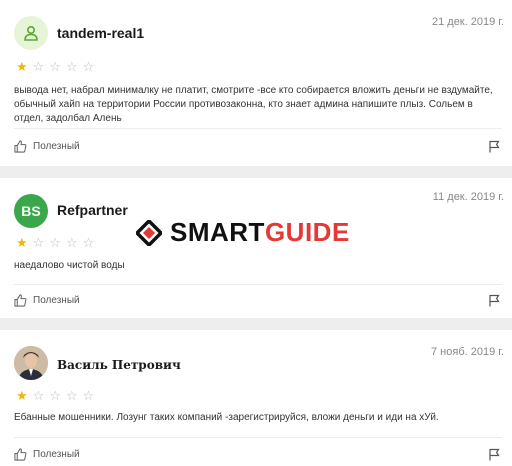  I want to click on avatar-initials: BS, so click(31, 211).